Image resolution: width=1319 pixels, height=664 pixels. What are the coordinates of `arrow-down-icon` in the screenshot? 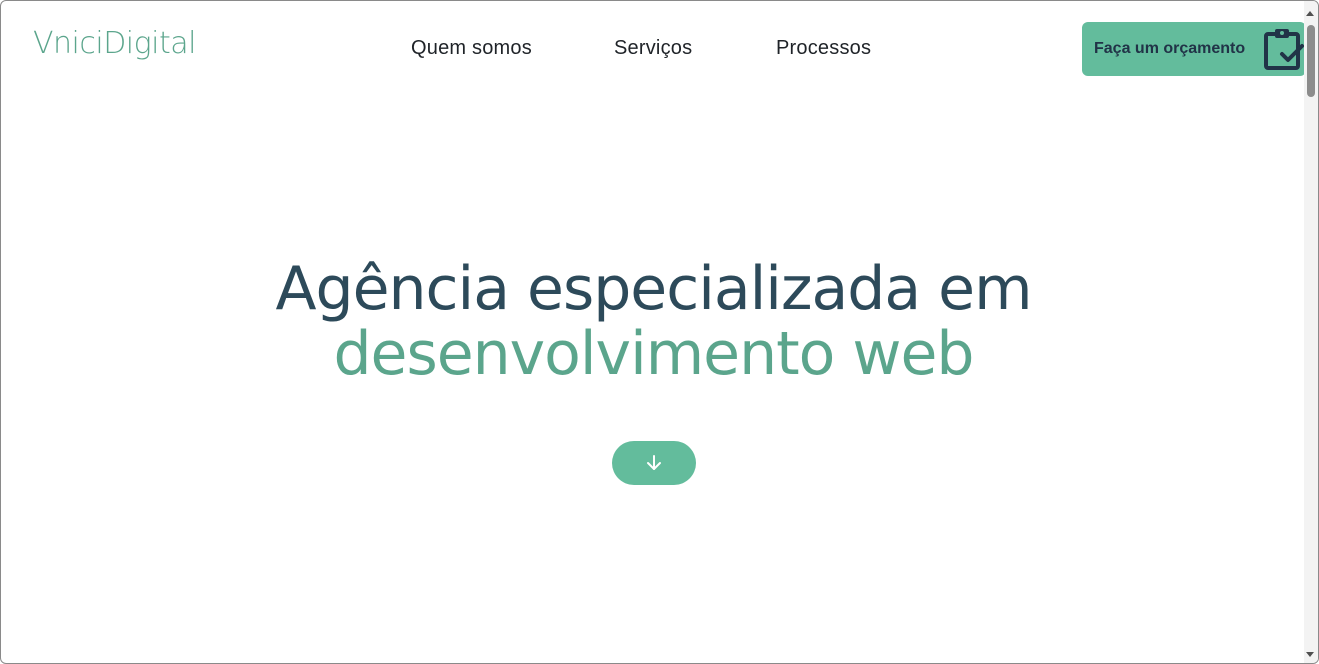 It's located at (654, 462).